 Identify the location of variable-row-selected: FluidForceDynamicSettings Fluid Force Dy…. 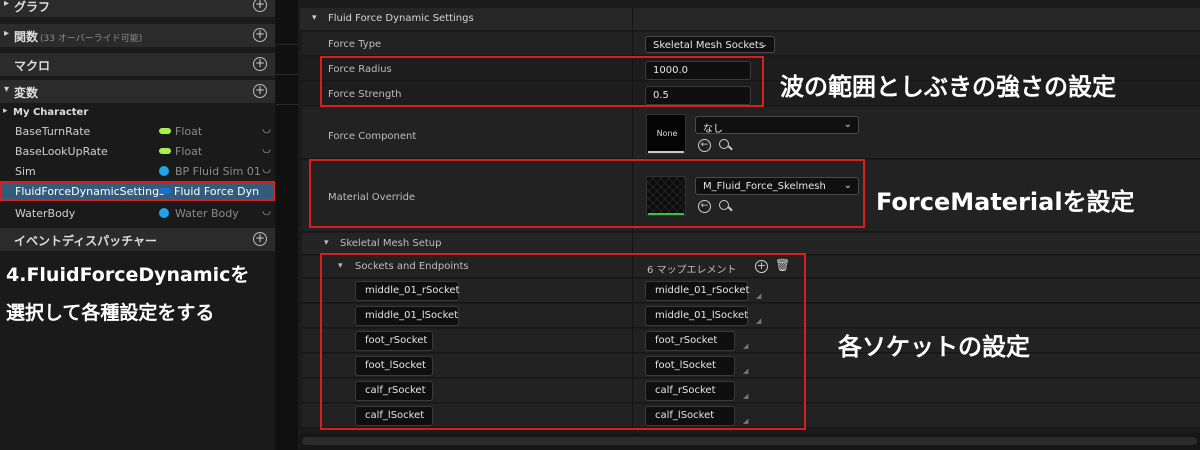
(137, 191).